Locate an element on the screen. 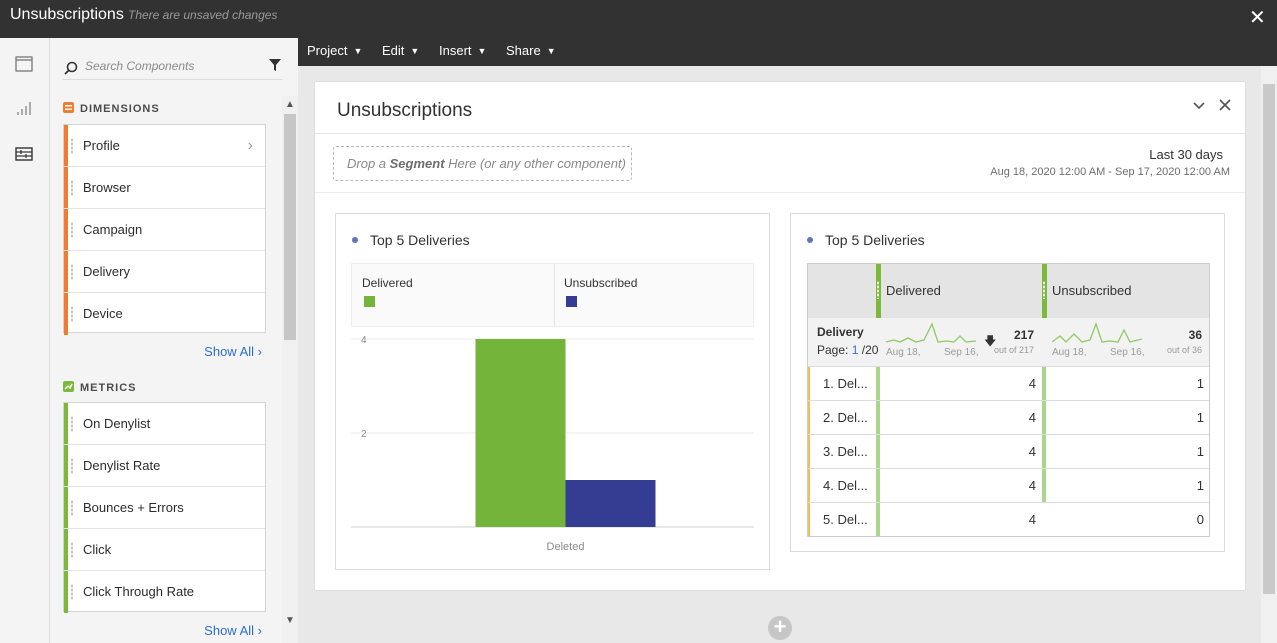 Image resolution: width=1277 pixels, height=643 pixels. menu-insert: Insert ▼ is located at coordinates (462, 50).